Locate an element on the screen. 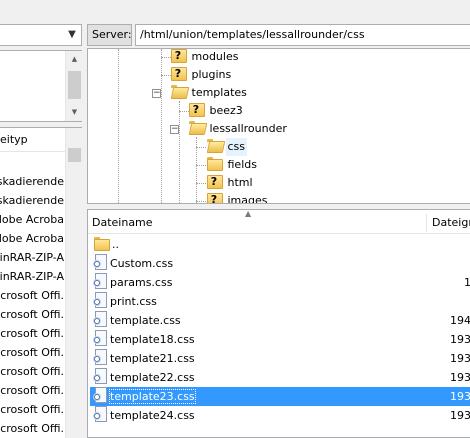 The image size is (470, 438). server-label: Server: is located at coordinates (109, 35).